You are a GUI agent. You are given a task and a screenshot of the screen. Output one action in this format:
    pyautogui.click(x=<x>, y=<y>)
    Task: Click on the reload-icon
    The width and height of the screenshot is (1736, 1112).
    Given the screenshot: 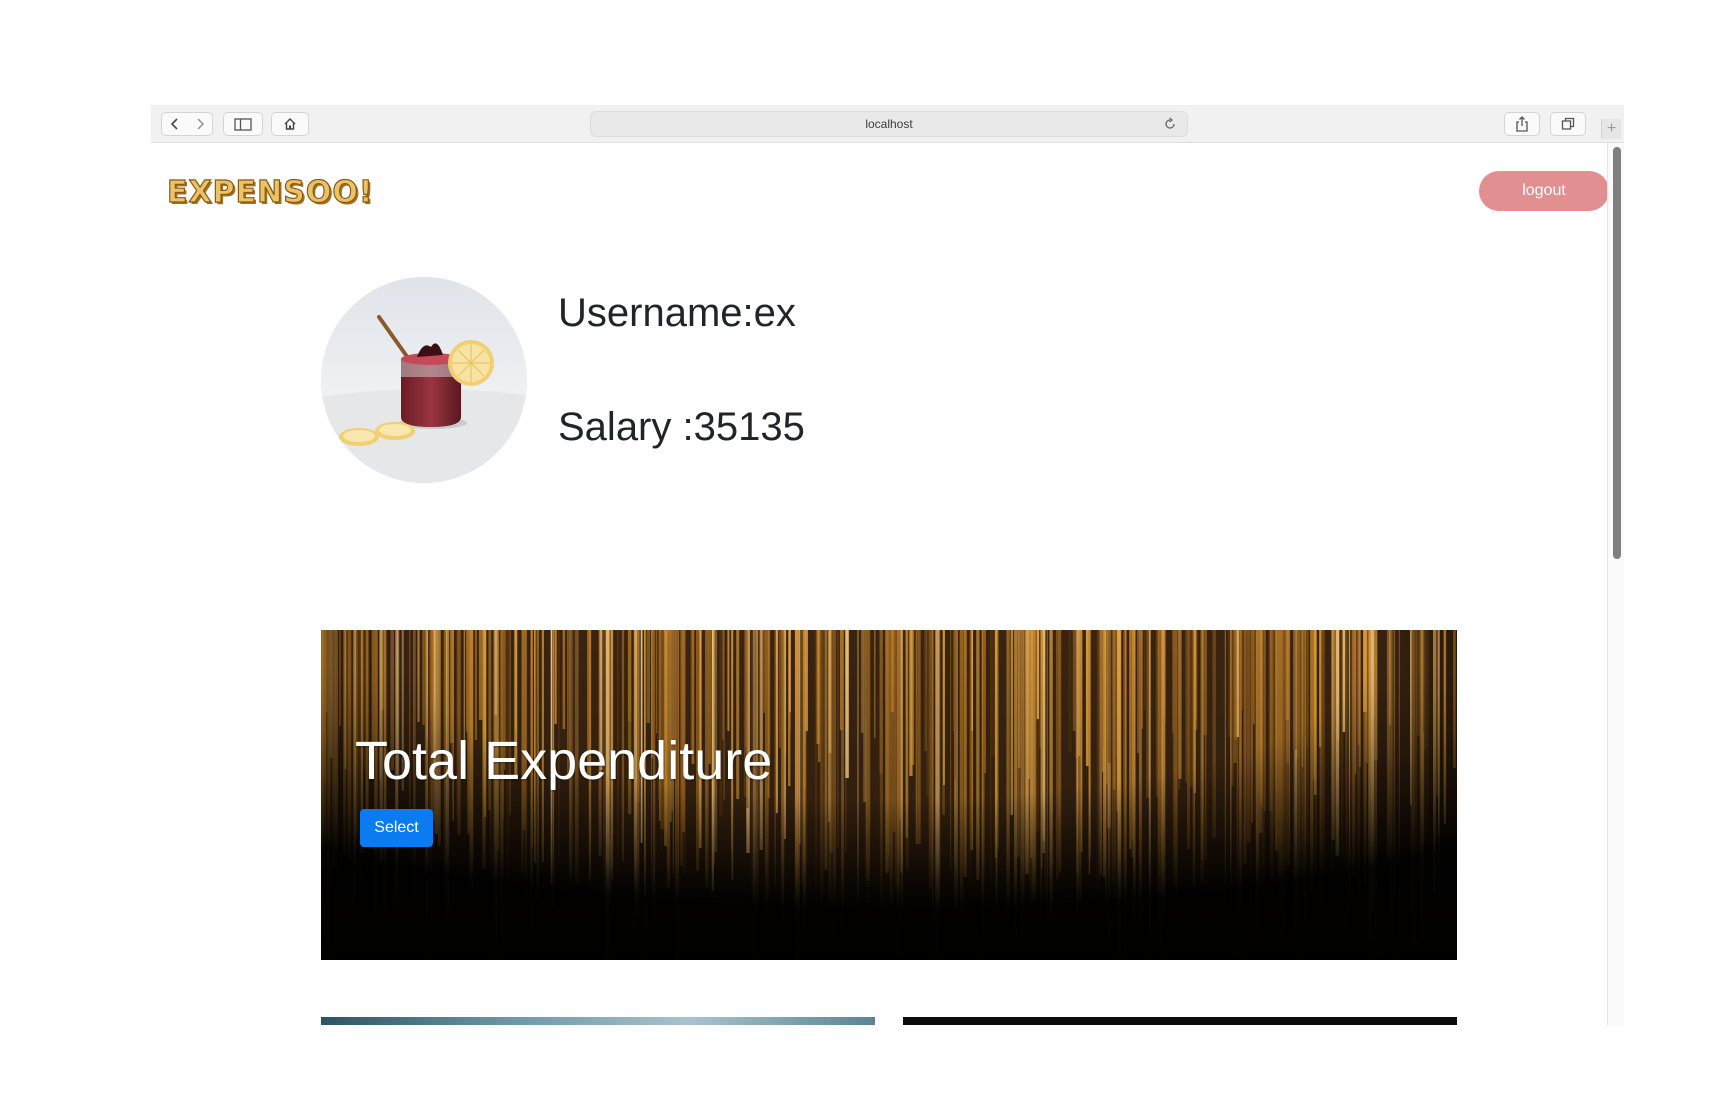 What is the action you would take?
    pyautogui.click(x=1170, y=124)
    